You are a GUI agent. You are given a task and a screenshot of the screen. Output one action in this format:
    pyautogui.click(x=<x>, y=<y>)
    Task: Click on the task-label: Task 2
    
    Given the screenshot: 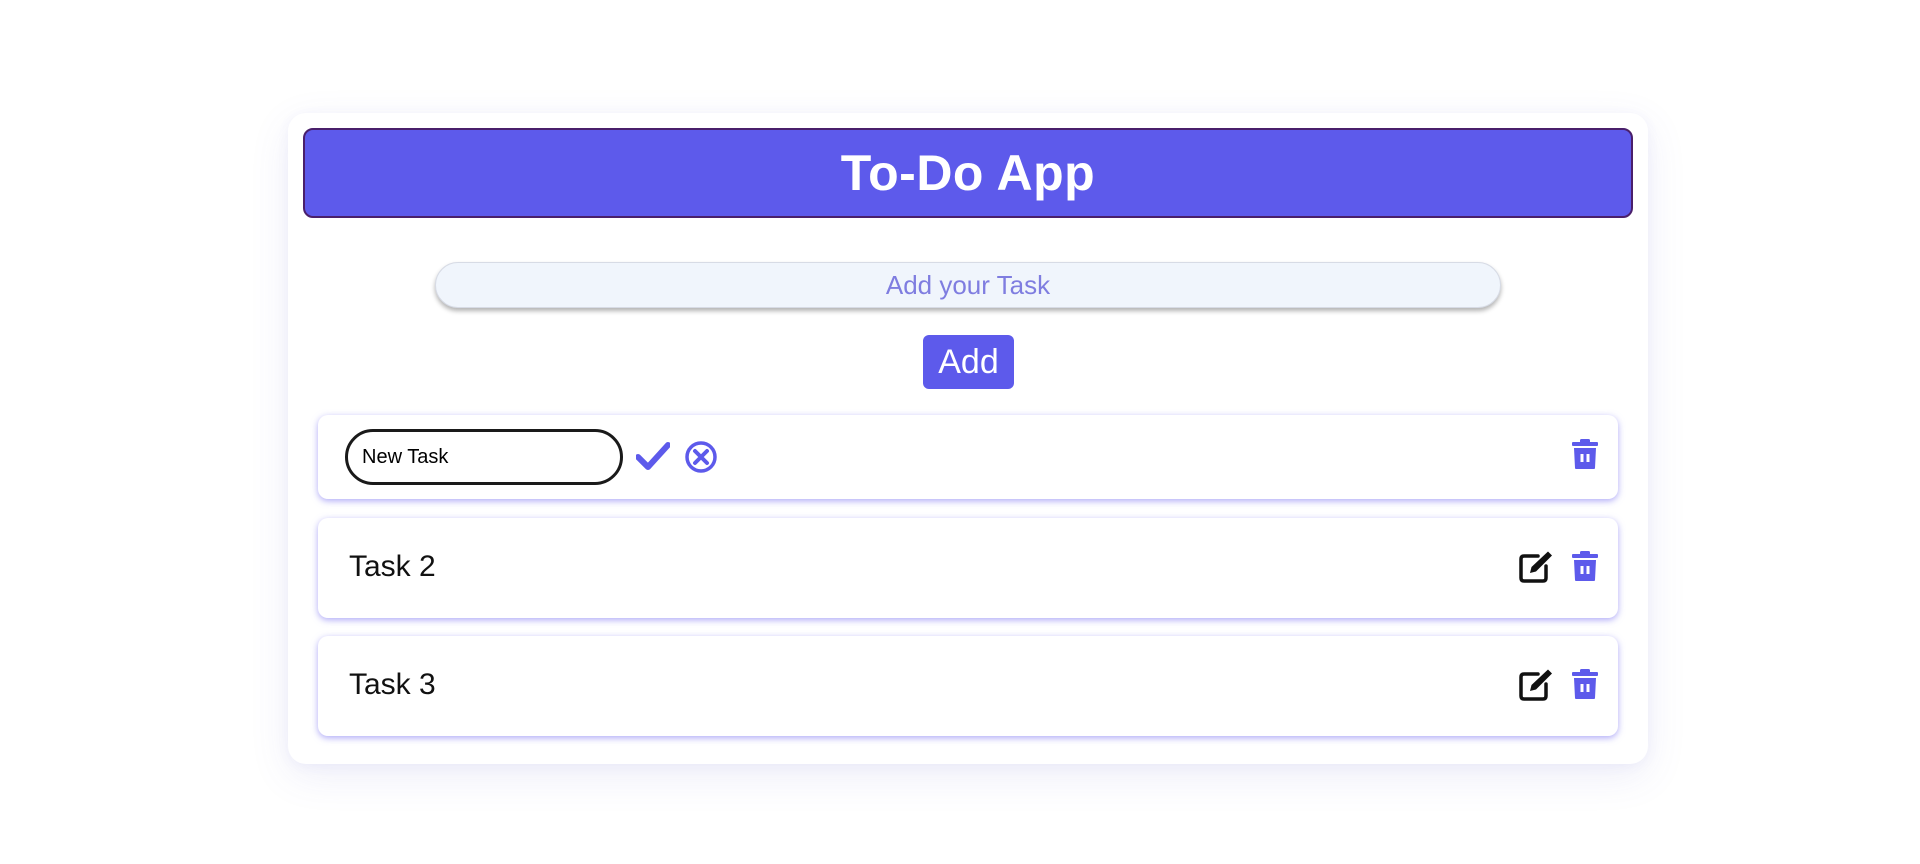 What is the action you would take?
    pyautogui.click(x=392, y=566)
    